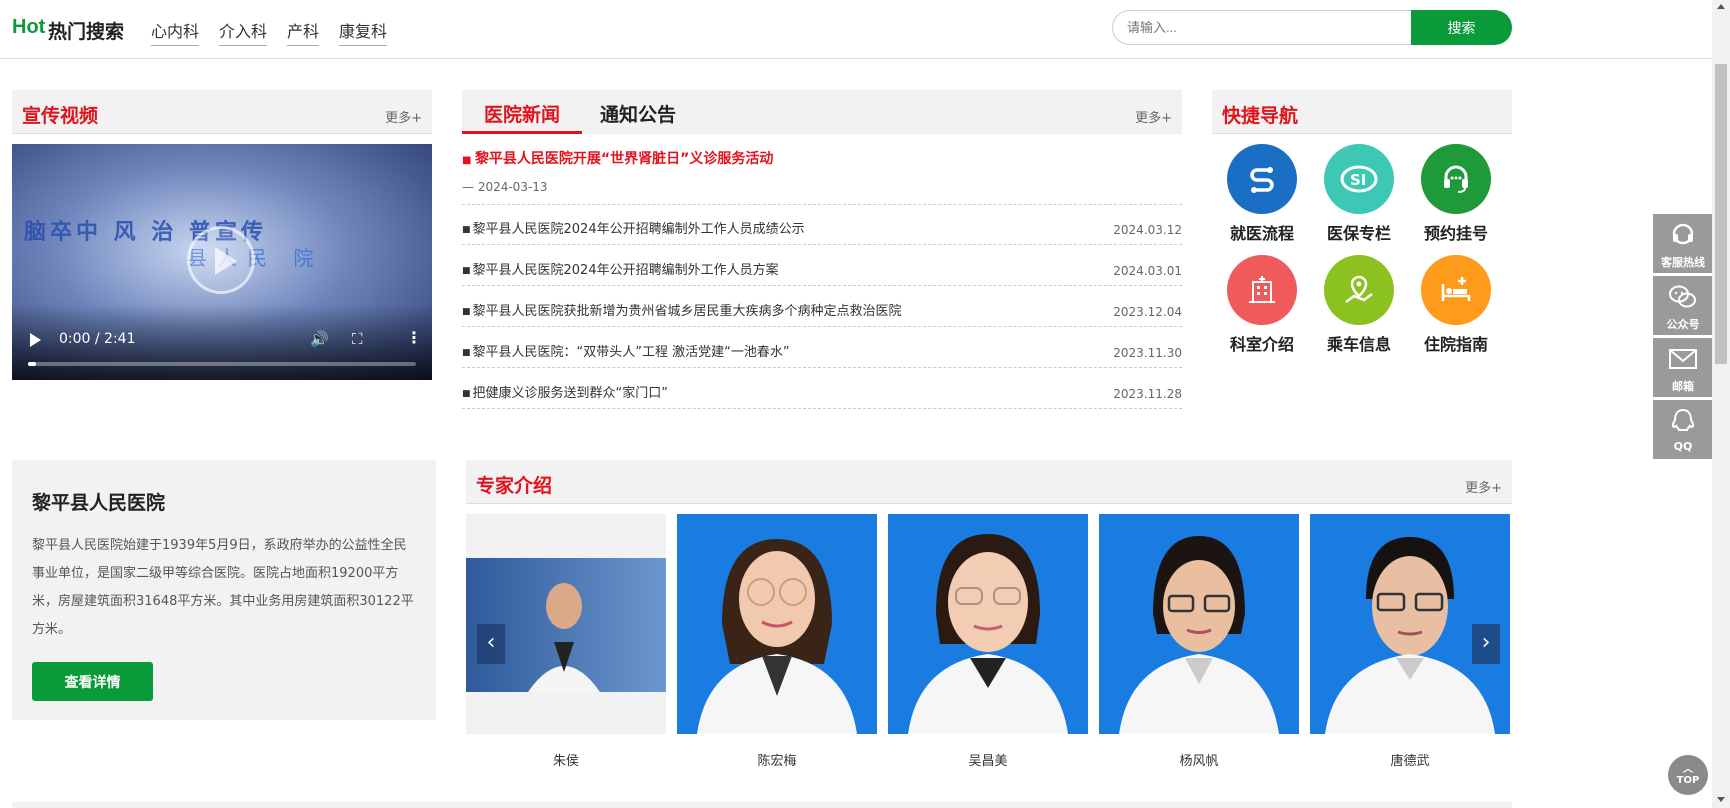 The width and height of the screenshot is (1730, 808). Describe the element at coordinates (1153, 116) in the screenshot. I see `news-more-link: 更多+` at that location.